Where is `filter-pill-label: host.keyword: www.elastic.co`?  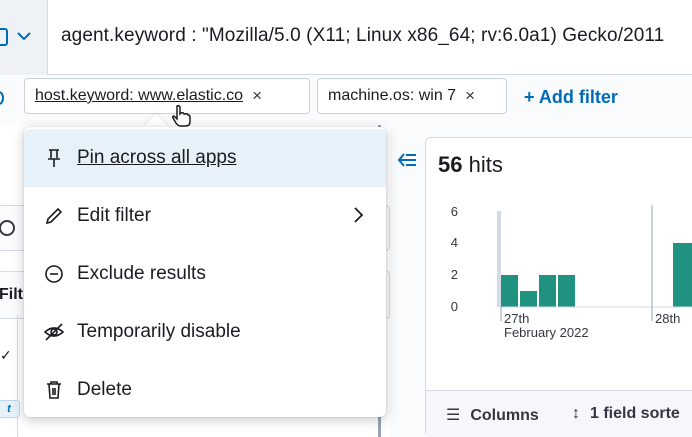 filter-pill-label: host.keyword: www.elastic.co is located at coordinates (139, 96).